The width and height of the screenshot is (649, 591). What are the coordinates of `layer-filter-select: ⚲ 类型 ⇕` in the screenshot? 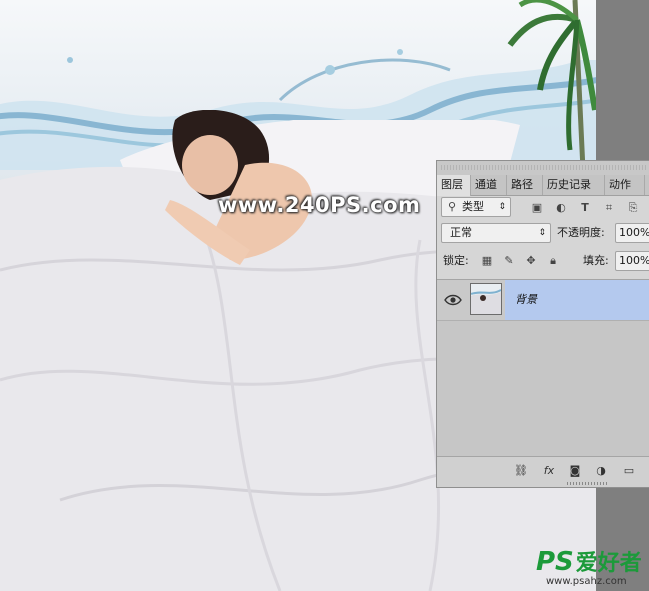 It's located at (476, 207).